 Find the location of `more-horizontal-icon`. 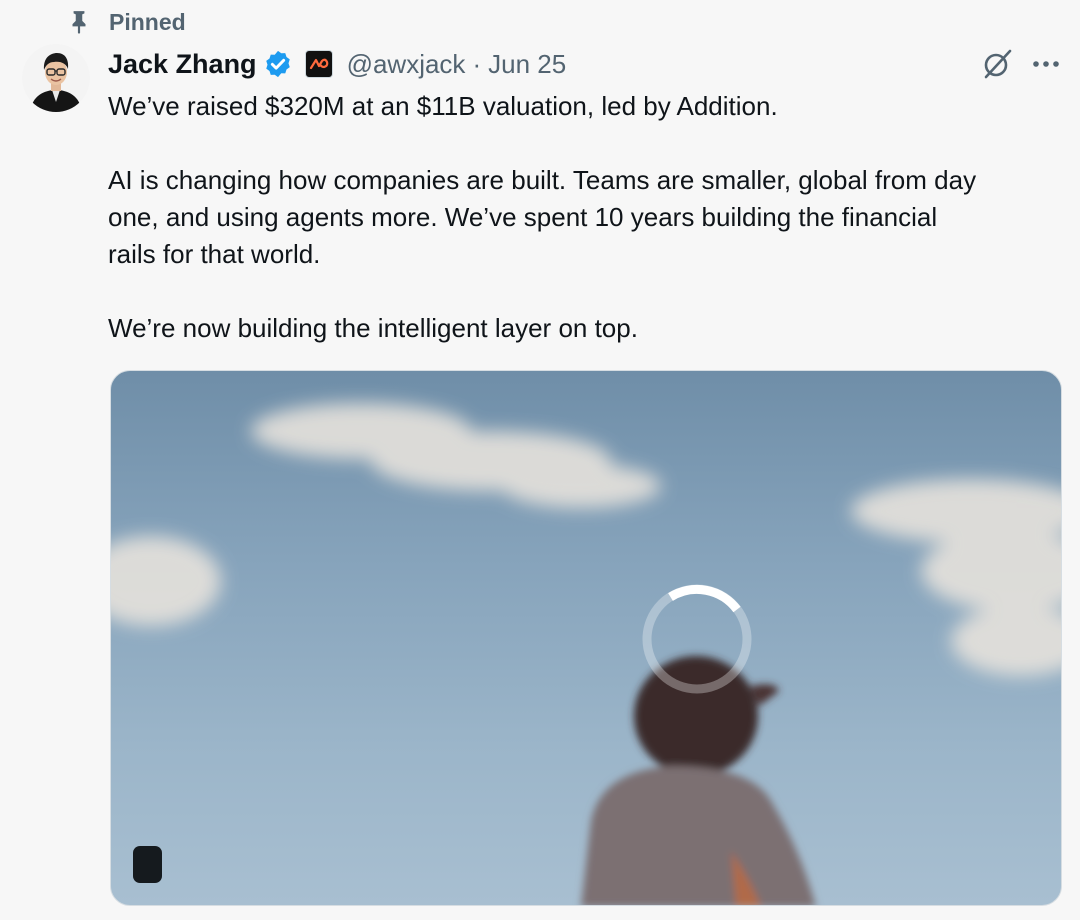

more-horizontal-icon is located at coordinates (1046, 64).